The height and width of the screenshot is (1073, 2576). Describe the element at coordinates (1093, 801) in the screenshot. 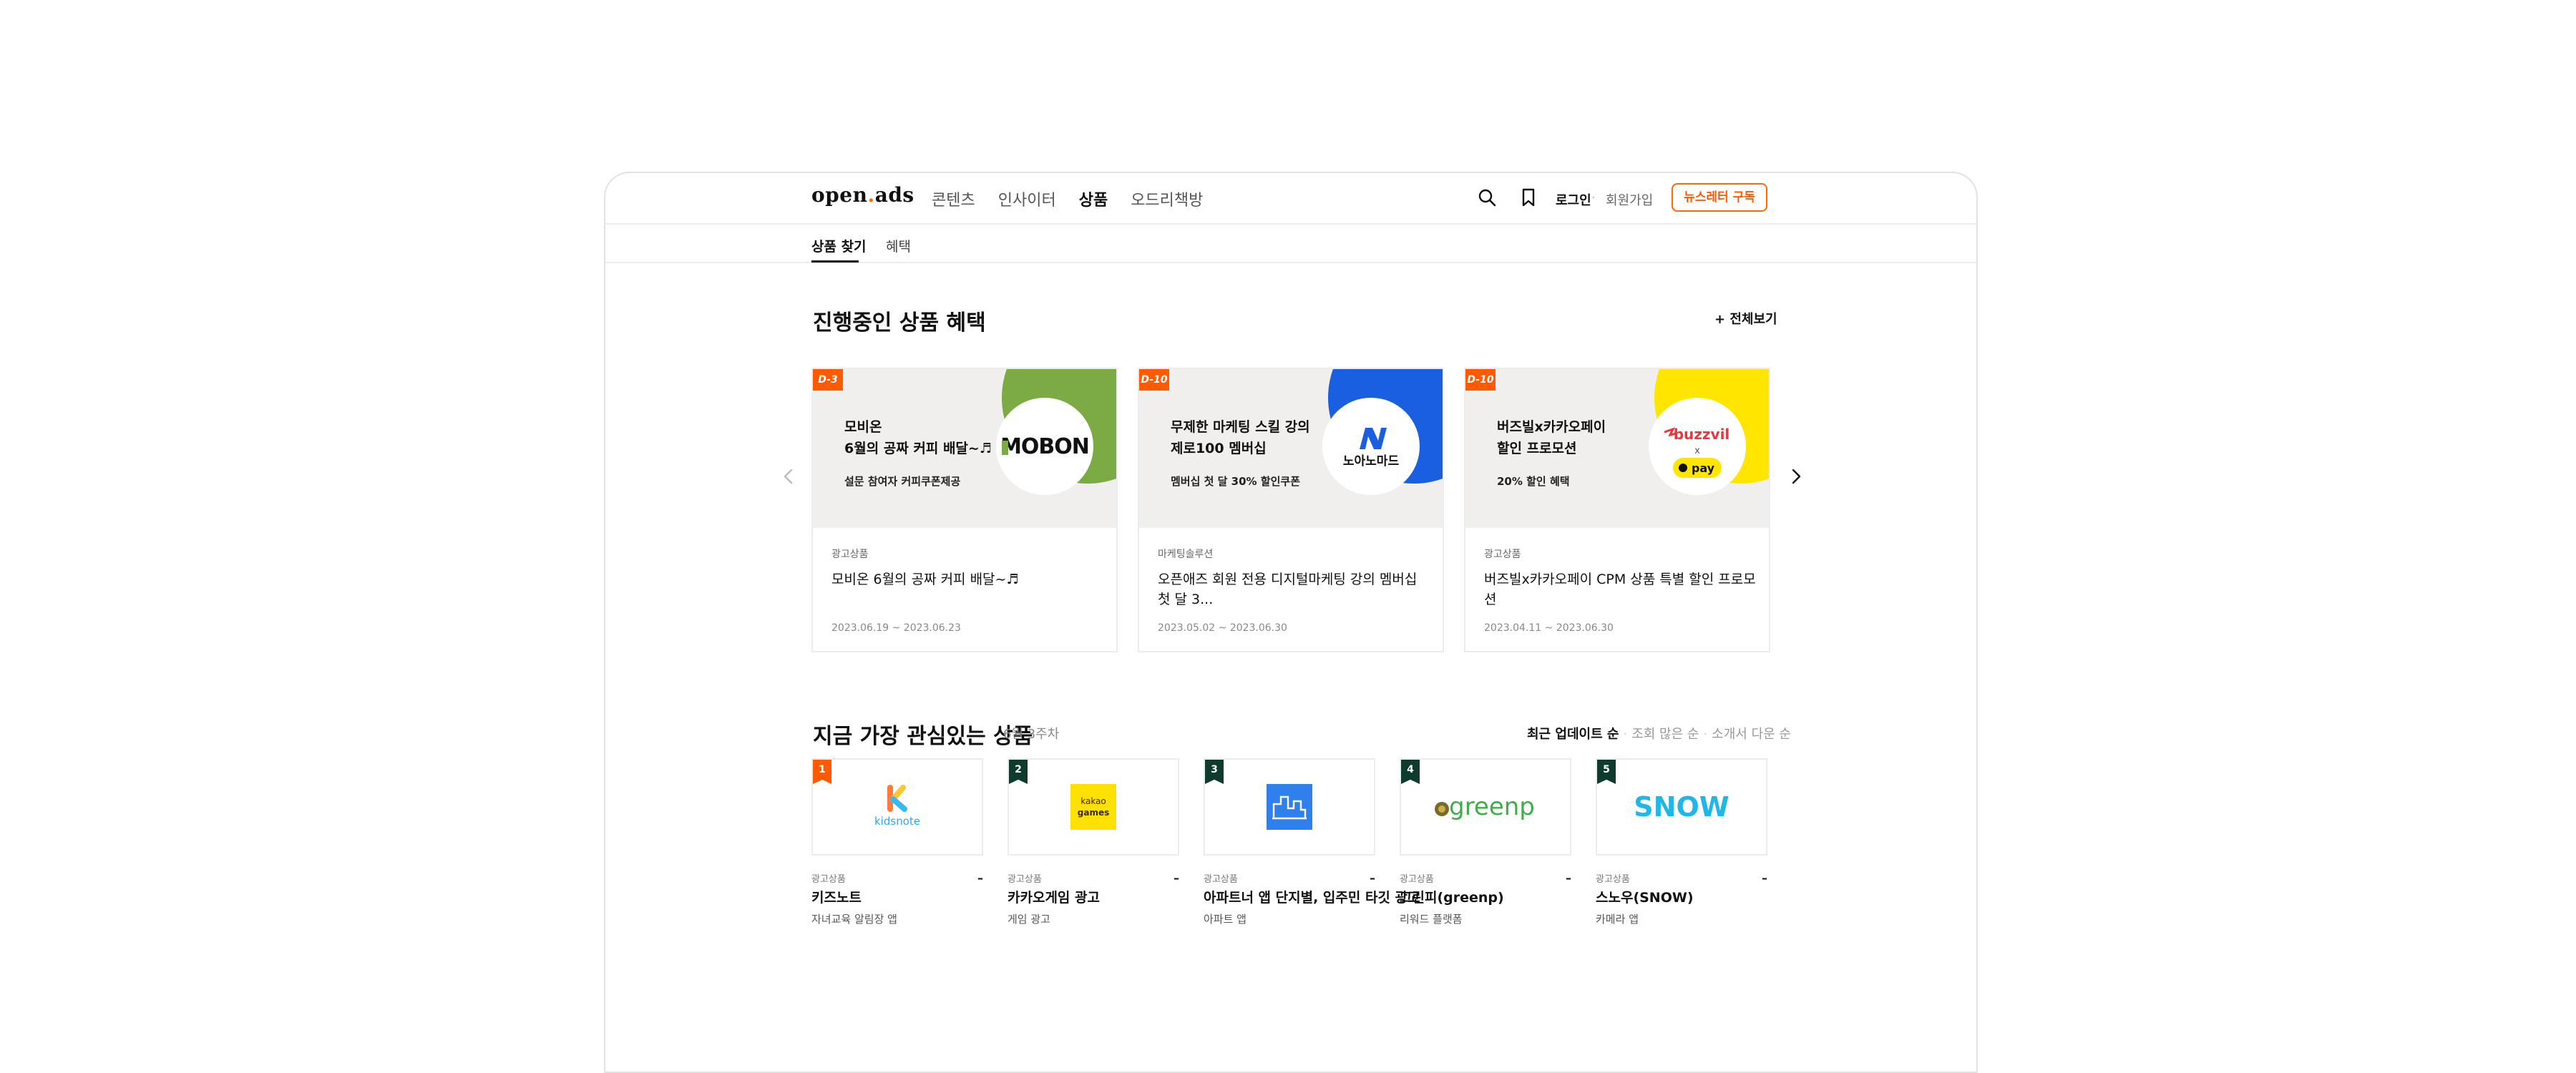

I see `kakao-games-logo-text: kakao` at that location.